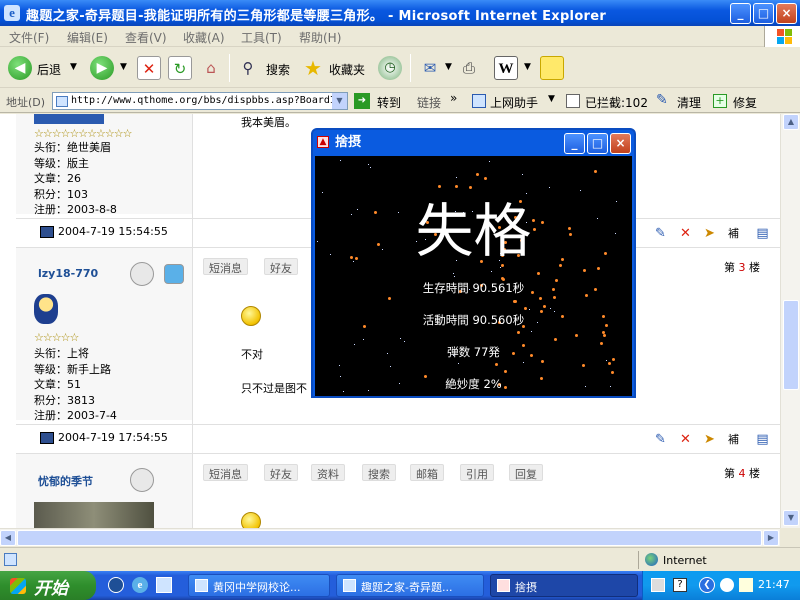  What do you see at coordinates (791, 345) in the screenshot?
I see `scroll-thumb` at bounding box center [791, 345].